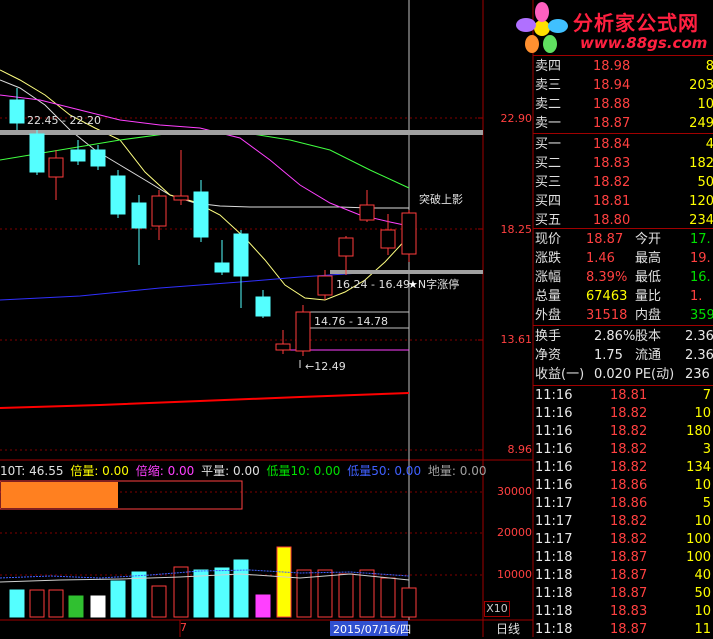  I want to click on order-row: 卖一 18.87 249, so click(623, 123).